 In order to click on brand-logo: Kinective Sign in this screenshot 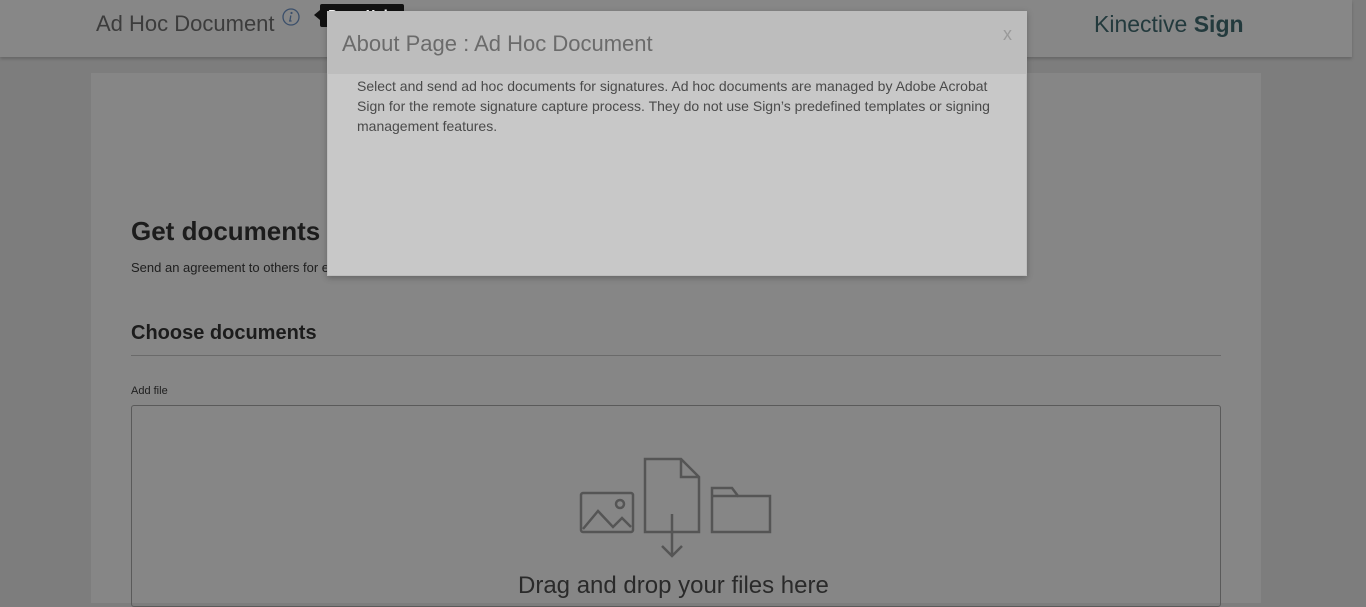, I will do `click(1169, 24)`.